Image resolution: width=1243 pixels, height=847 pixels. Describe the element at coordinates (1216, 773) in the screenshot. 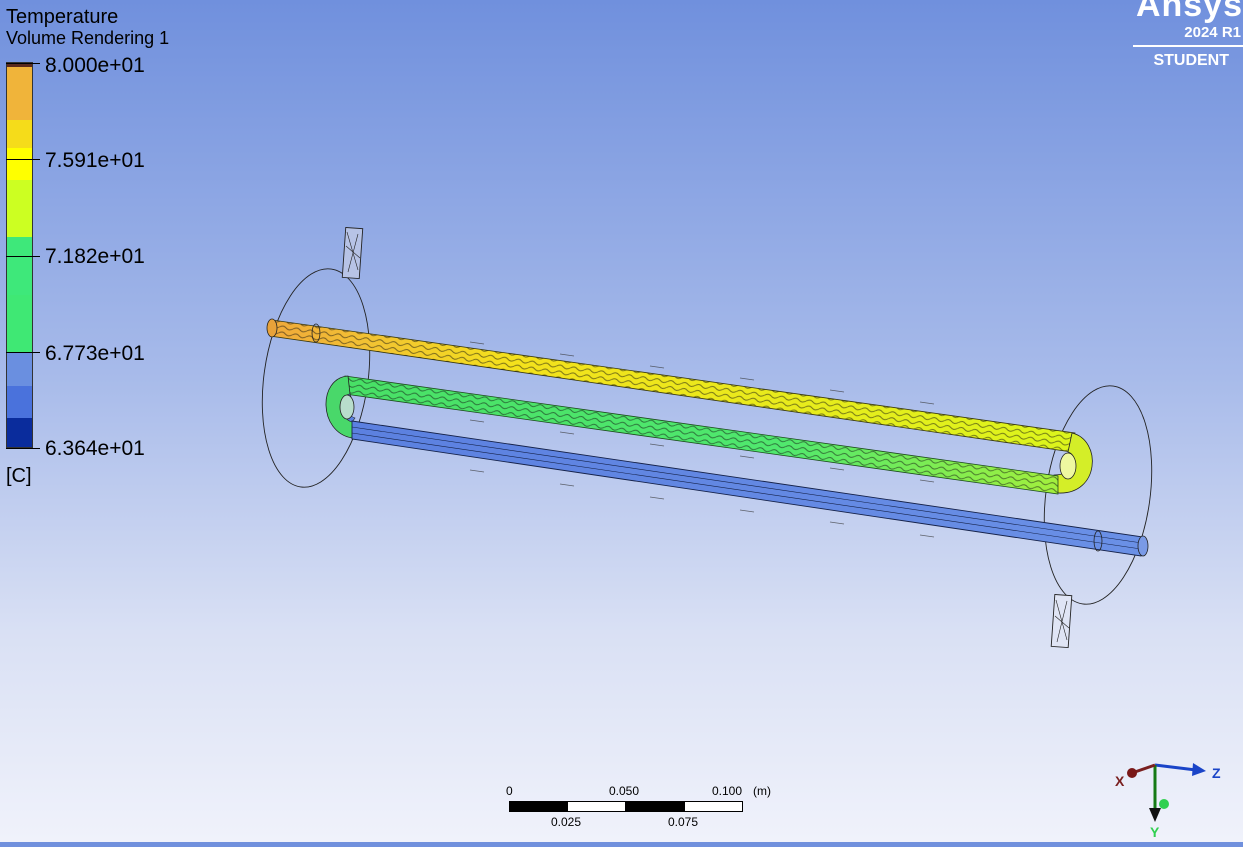

I see `axis-label-z: Z` at that location.